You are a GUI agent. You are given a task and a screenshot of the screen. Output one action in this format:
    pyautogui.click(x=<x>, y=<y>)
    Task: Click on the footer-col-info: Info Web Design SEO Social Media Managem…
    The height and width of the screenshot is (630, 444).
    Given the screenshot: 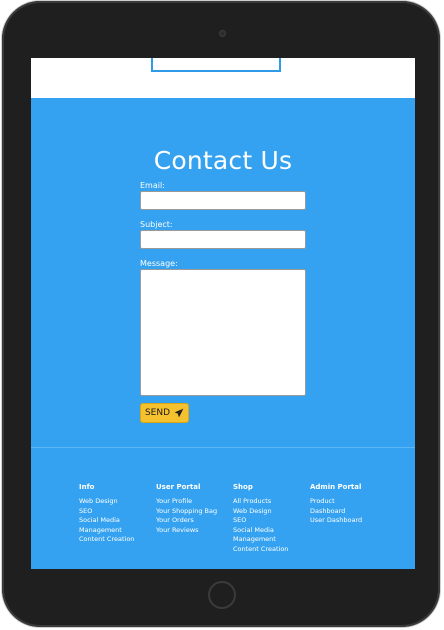 What is the action you would take?
    pyautogui.click(x=119, y=514)
    